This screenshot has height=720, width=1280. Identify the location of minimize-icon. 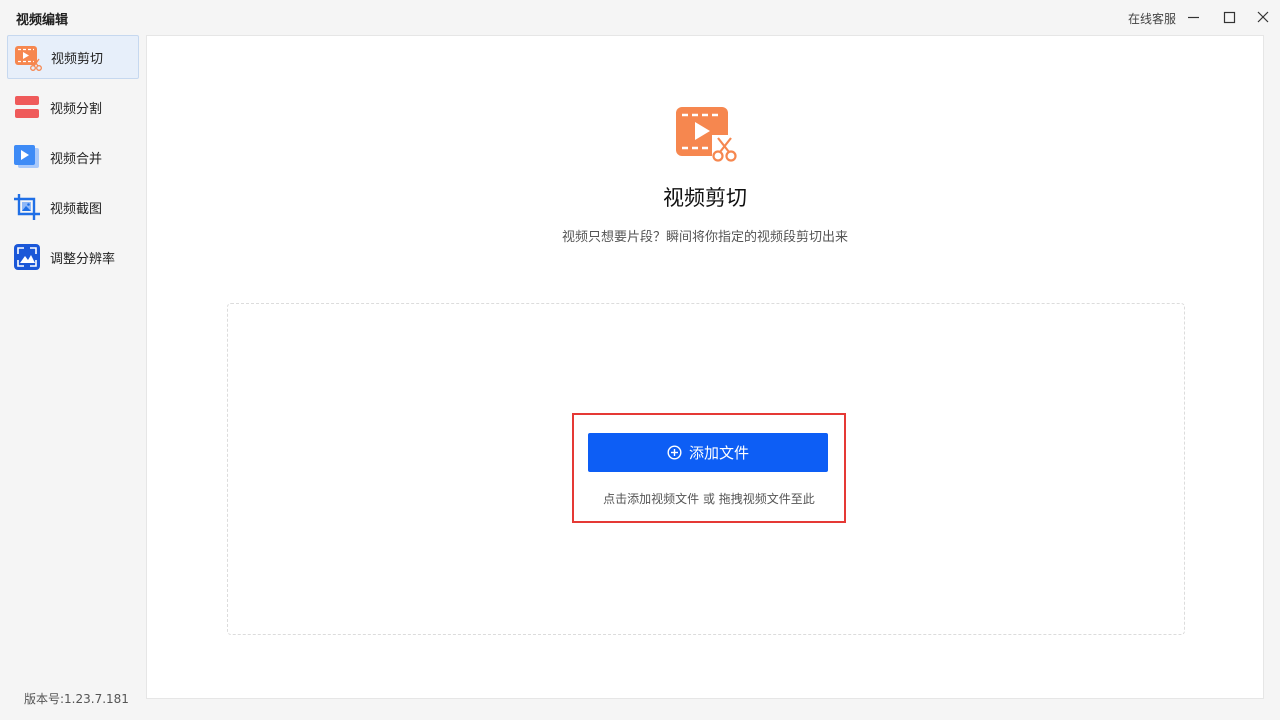
(1193, 17).